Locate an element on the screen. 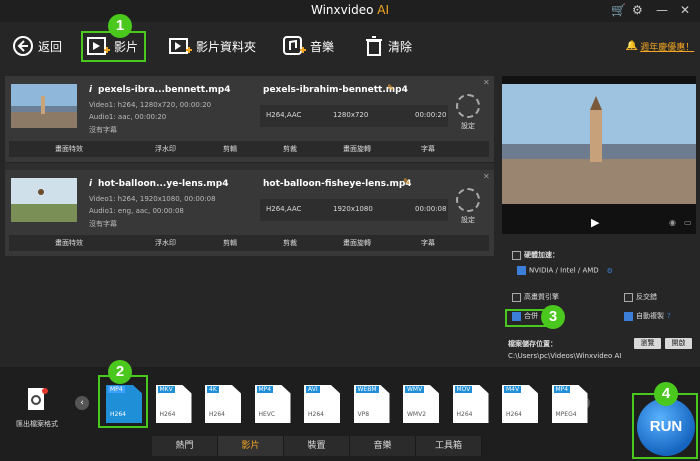 The width and height of the screenshot is (700, 461). hw-options-checkbox is located at coordinates (521, 270).